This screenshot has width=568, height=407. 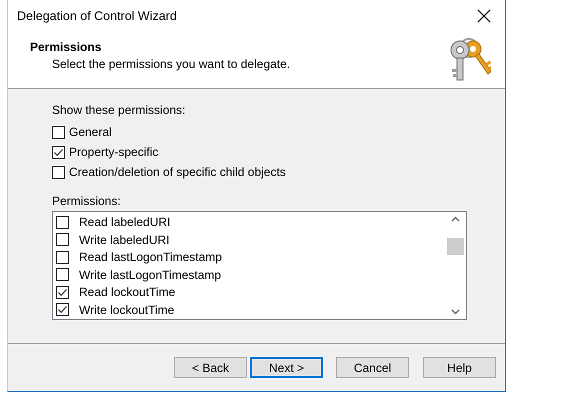 I want to click on checkbox-label: General, so click(x=90, y=132).